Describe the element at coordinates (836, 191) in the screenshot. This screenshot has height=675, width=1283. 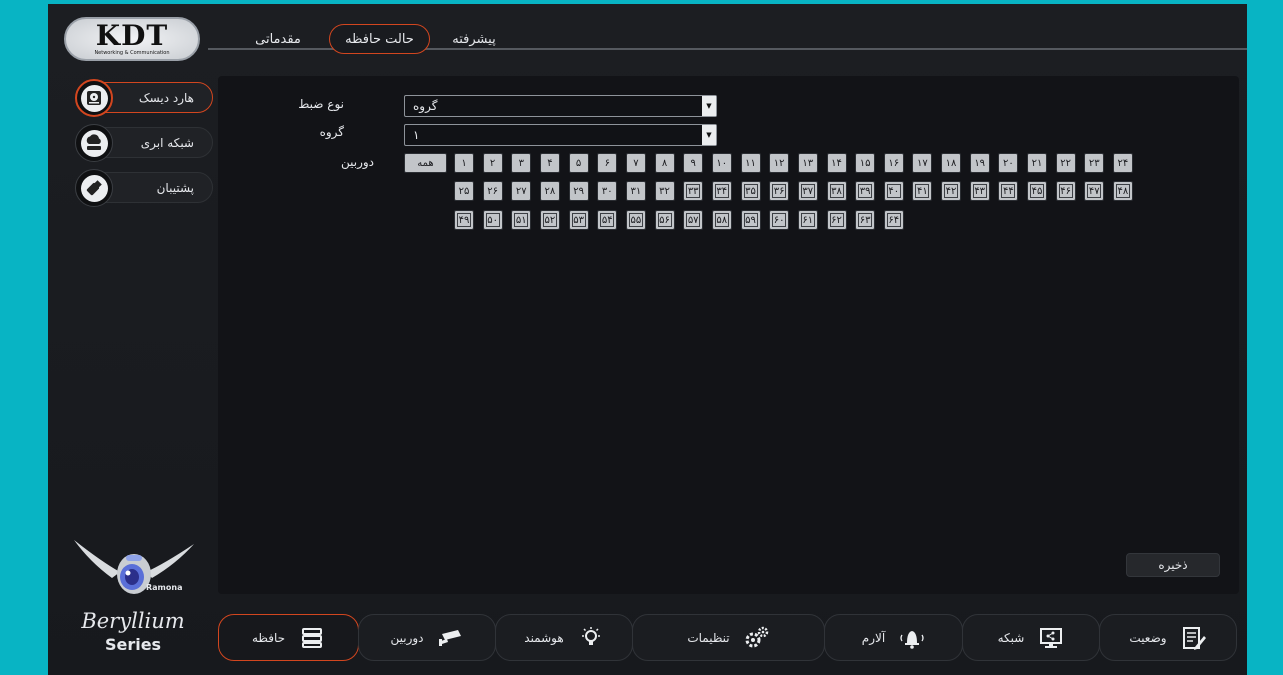
I see `camera-channel-button: ۳۸` at that location.